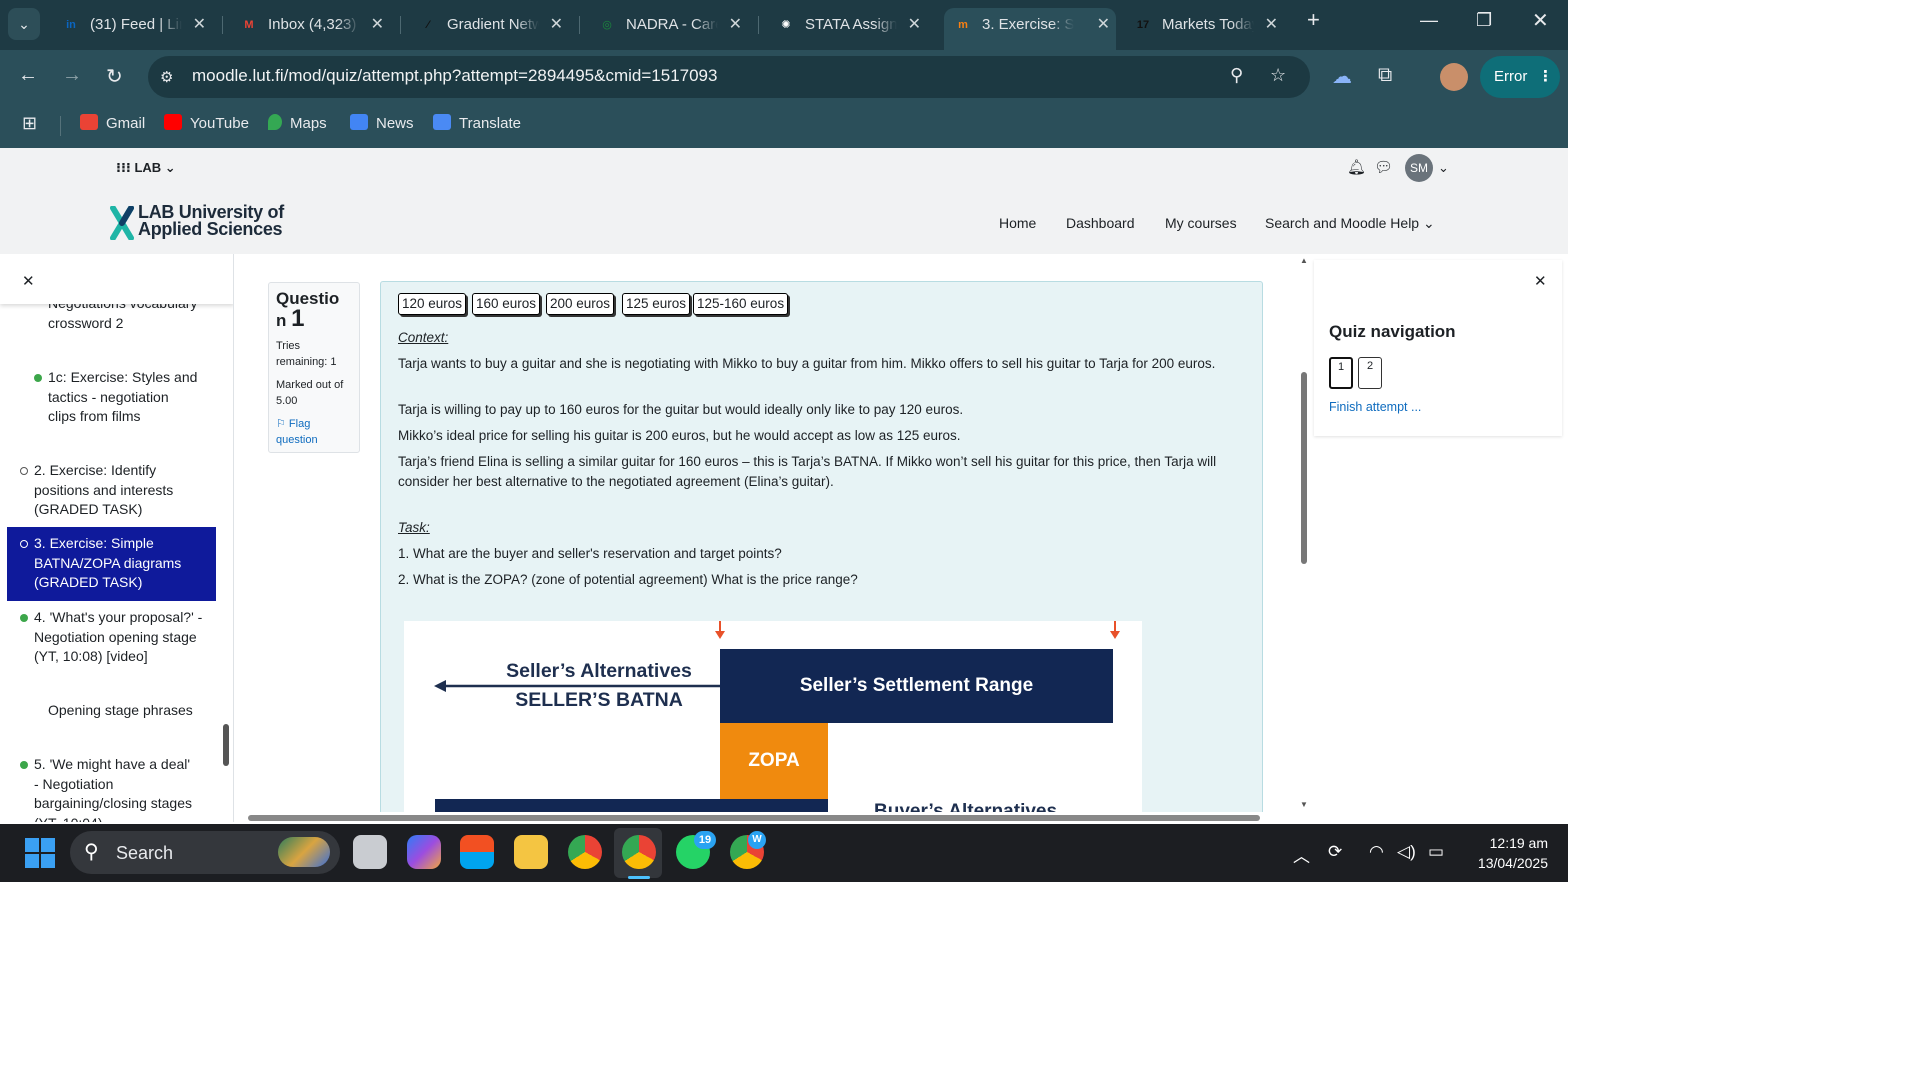 This screenshot has height=1080, width=1920. Describe the element at coordinates (249, 25) in the screenshot. I see `gmail-icon: M` at that location.